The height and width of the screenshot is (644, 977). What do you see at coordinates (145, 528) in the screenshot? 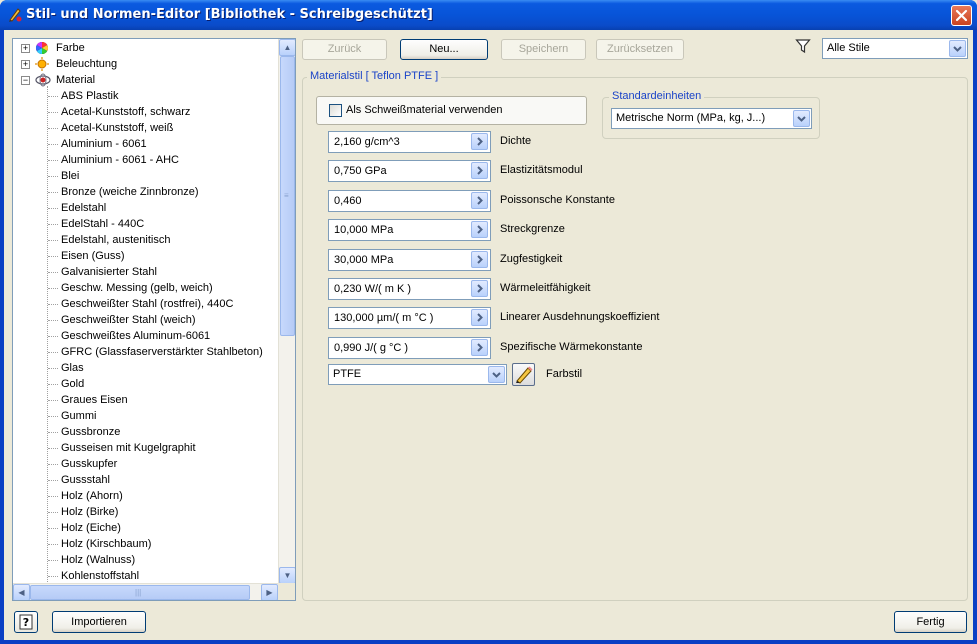
I see `material-list-item: Holz (Eiche)` at bounding box center [145, 528].